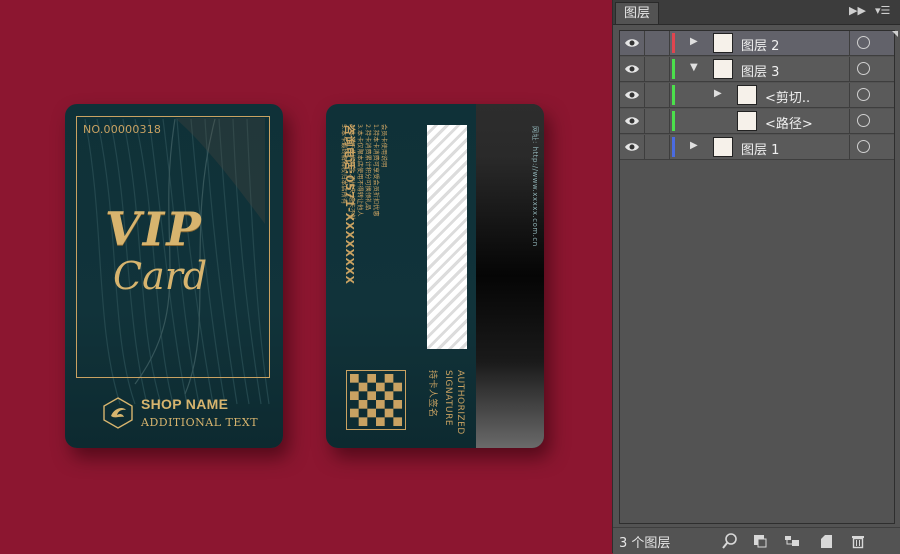 The image size is (900, 554). I want to click on phone-number: 咨询电话:0571-XXXXXXXX, so click(349, 204).